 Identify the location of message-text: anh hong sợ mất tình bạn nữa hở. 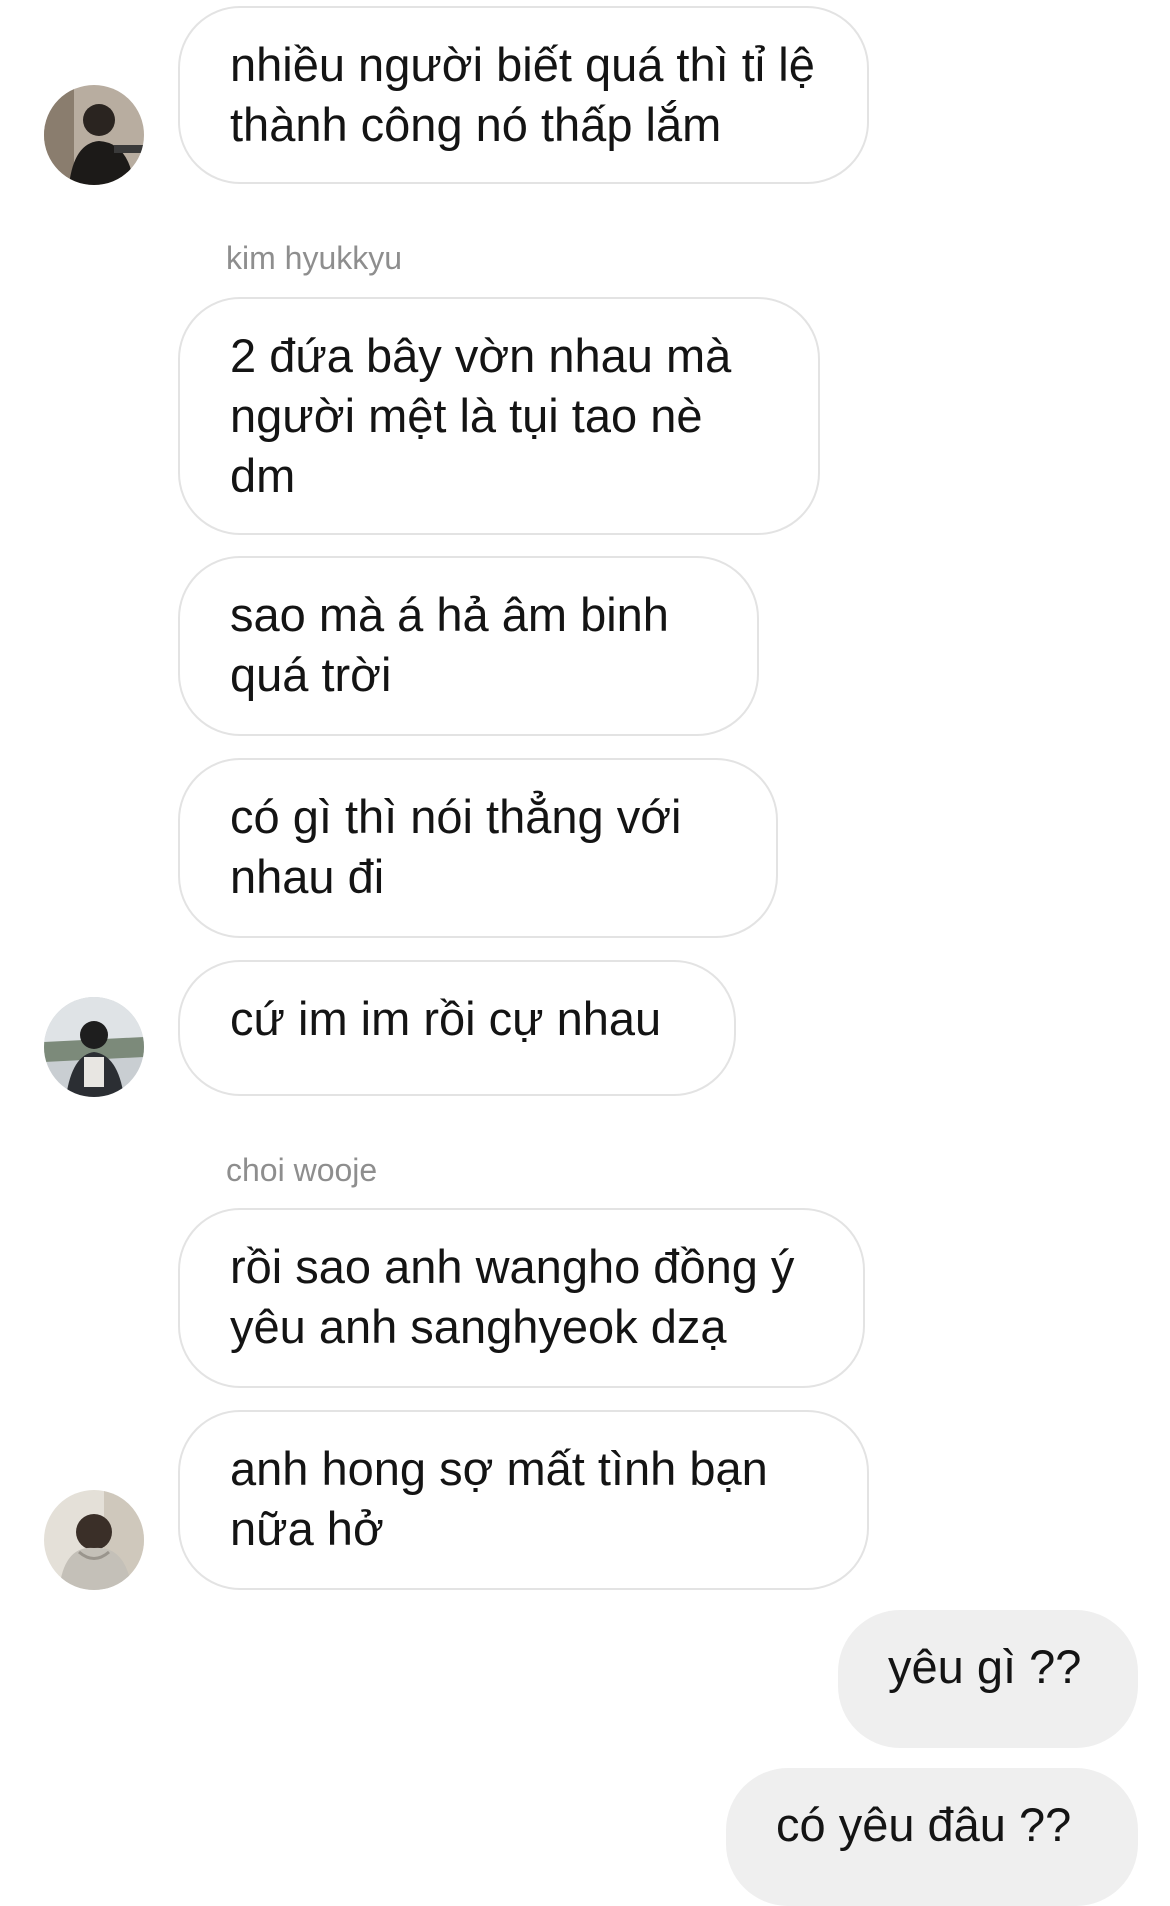
(499, 1498).